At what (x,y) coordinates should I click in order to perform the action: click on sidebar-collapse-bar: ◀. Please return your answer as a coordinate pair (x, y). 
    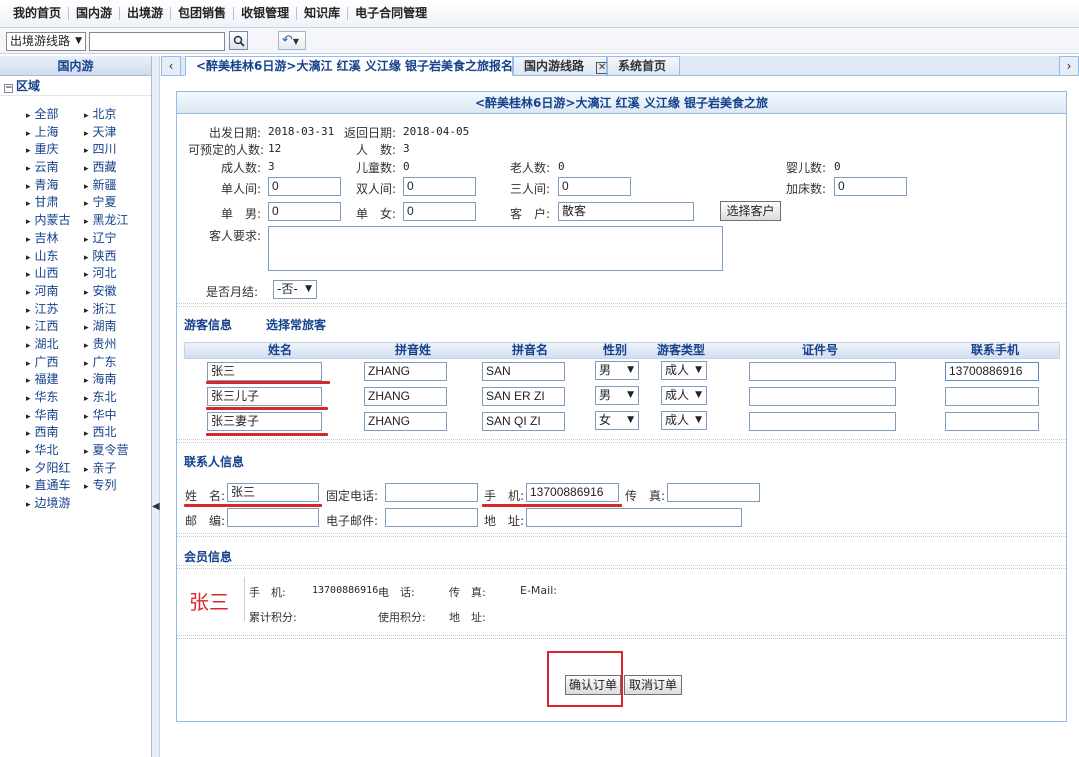
    Looking at the image, I should click on (156, 406).